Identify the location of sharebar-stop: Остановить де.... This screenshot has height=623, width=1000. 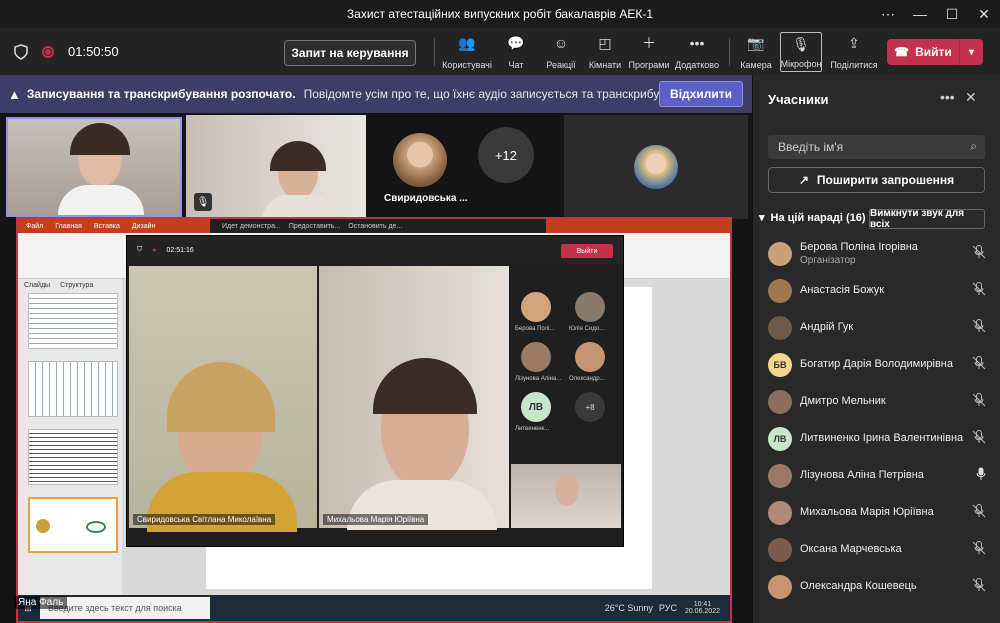
(375, 226).